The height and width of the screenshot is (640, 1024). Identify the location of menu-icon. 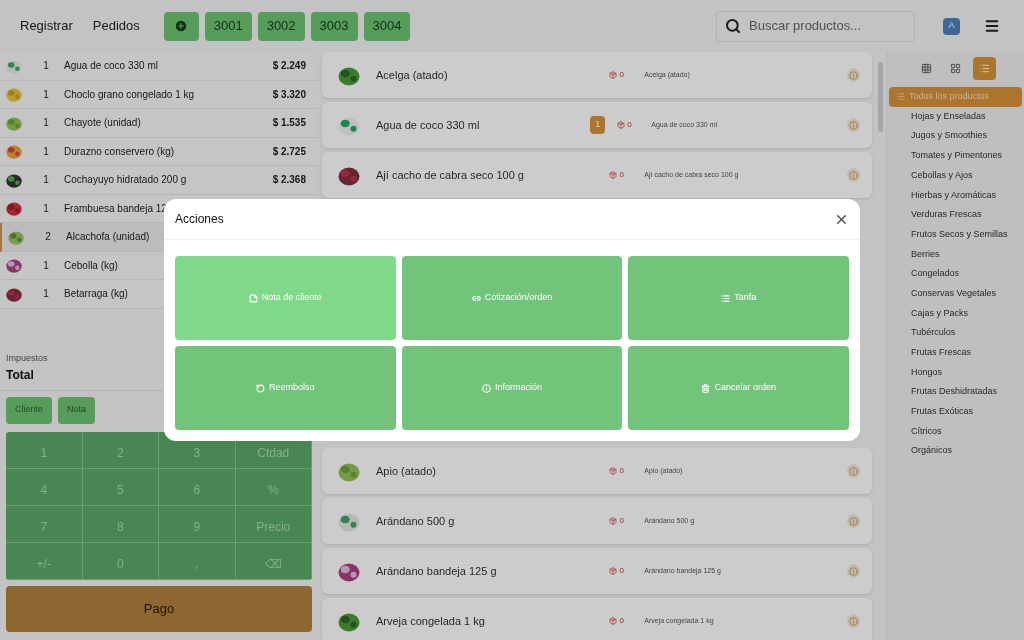
(992, 26).